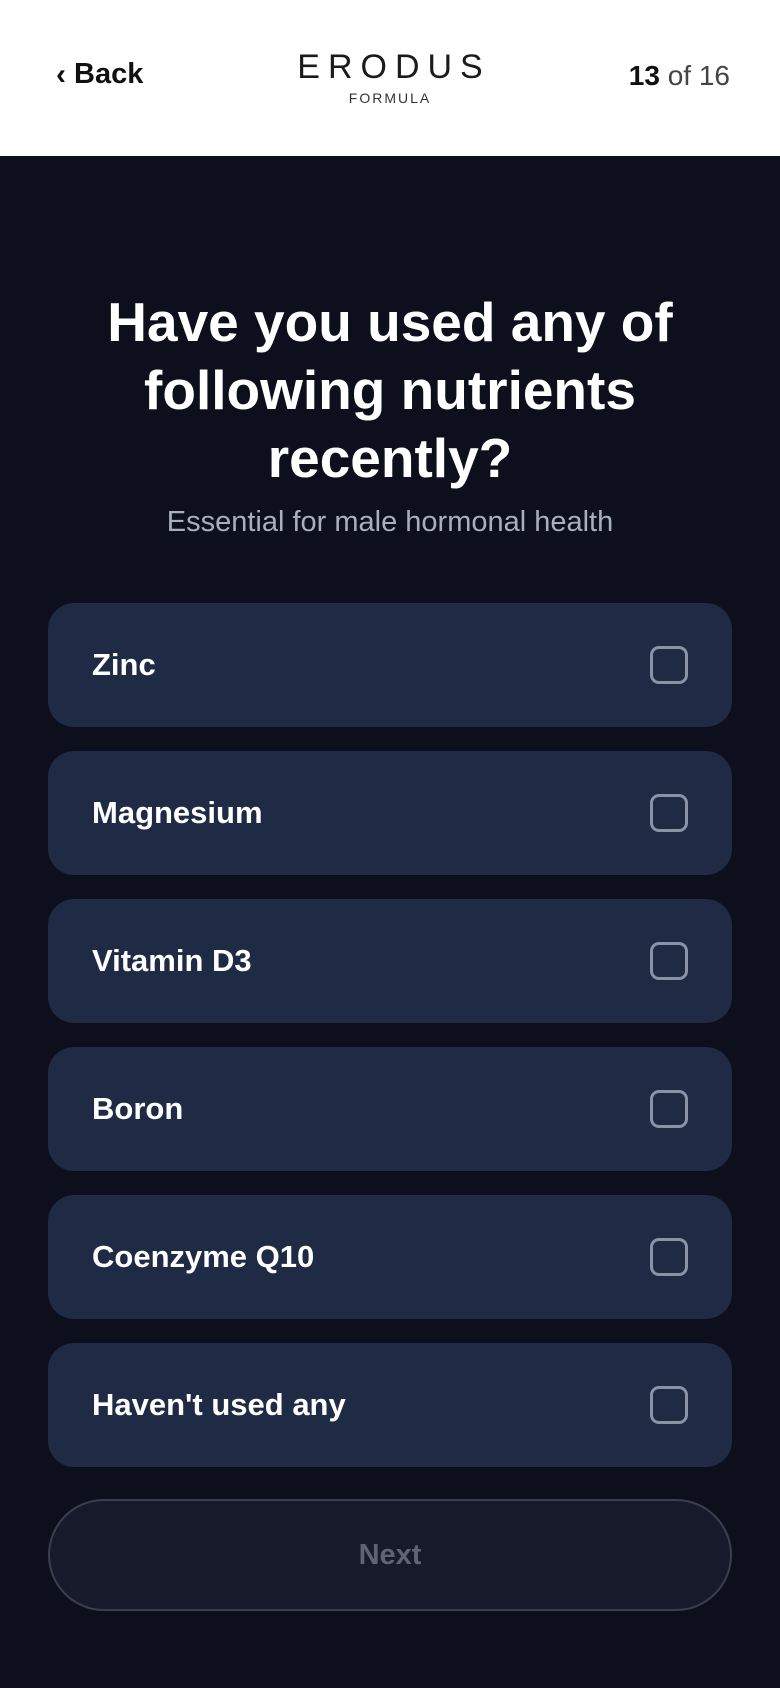 Image resolution: width=780 pixels, height=1688 pixels. What do you see at coordinates (714, 75) in the screenshot?
I see `step-total: 16` at bounding box center [714, 75].